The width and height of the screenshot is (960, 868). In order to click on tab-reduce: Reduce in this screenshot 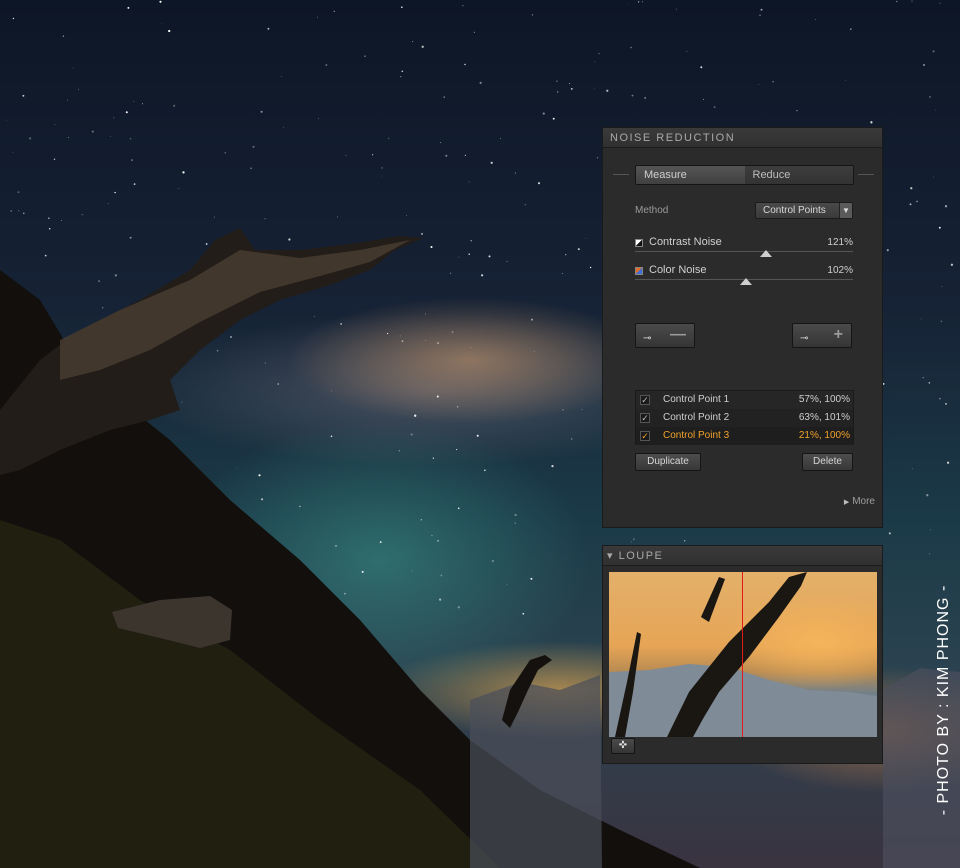, I will do `click(798, 175)`.